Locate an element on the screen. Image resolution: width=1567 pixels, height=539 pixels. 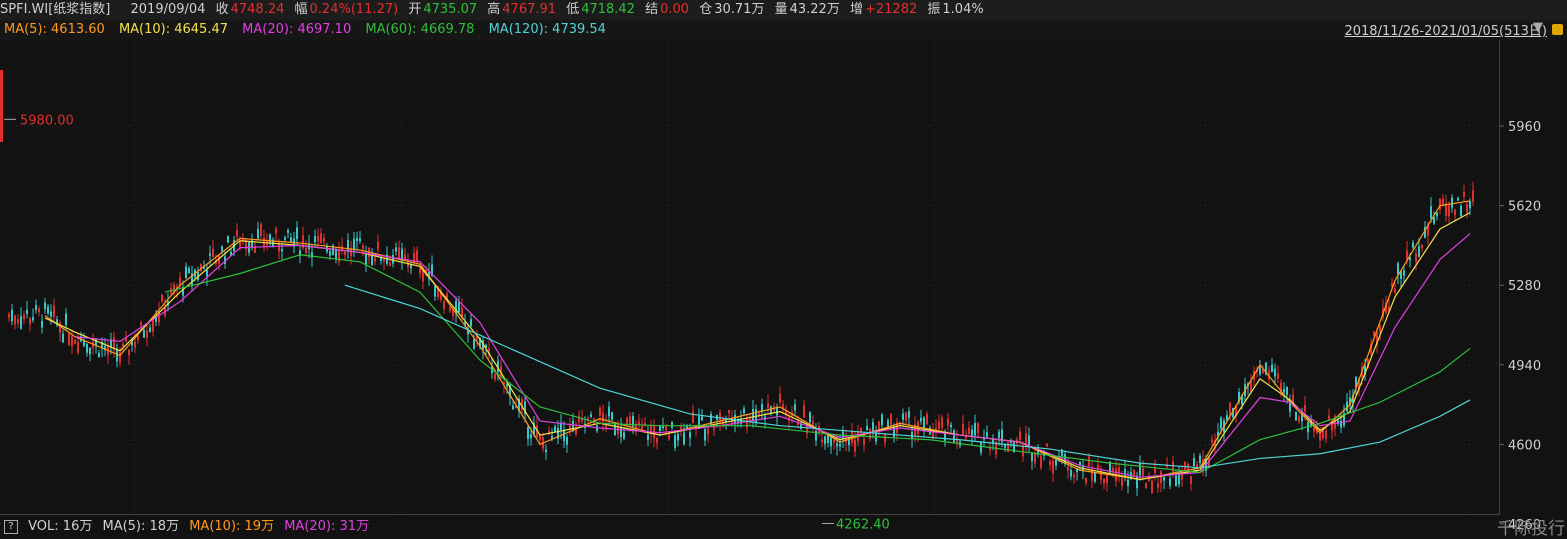
help-icon: ? is located at coordinates (11, 526).